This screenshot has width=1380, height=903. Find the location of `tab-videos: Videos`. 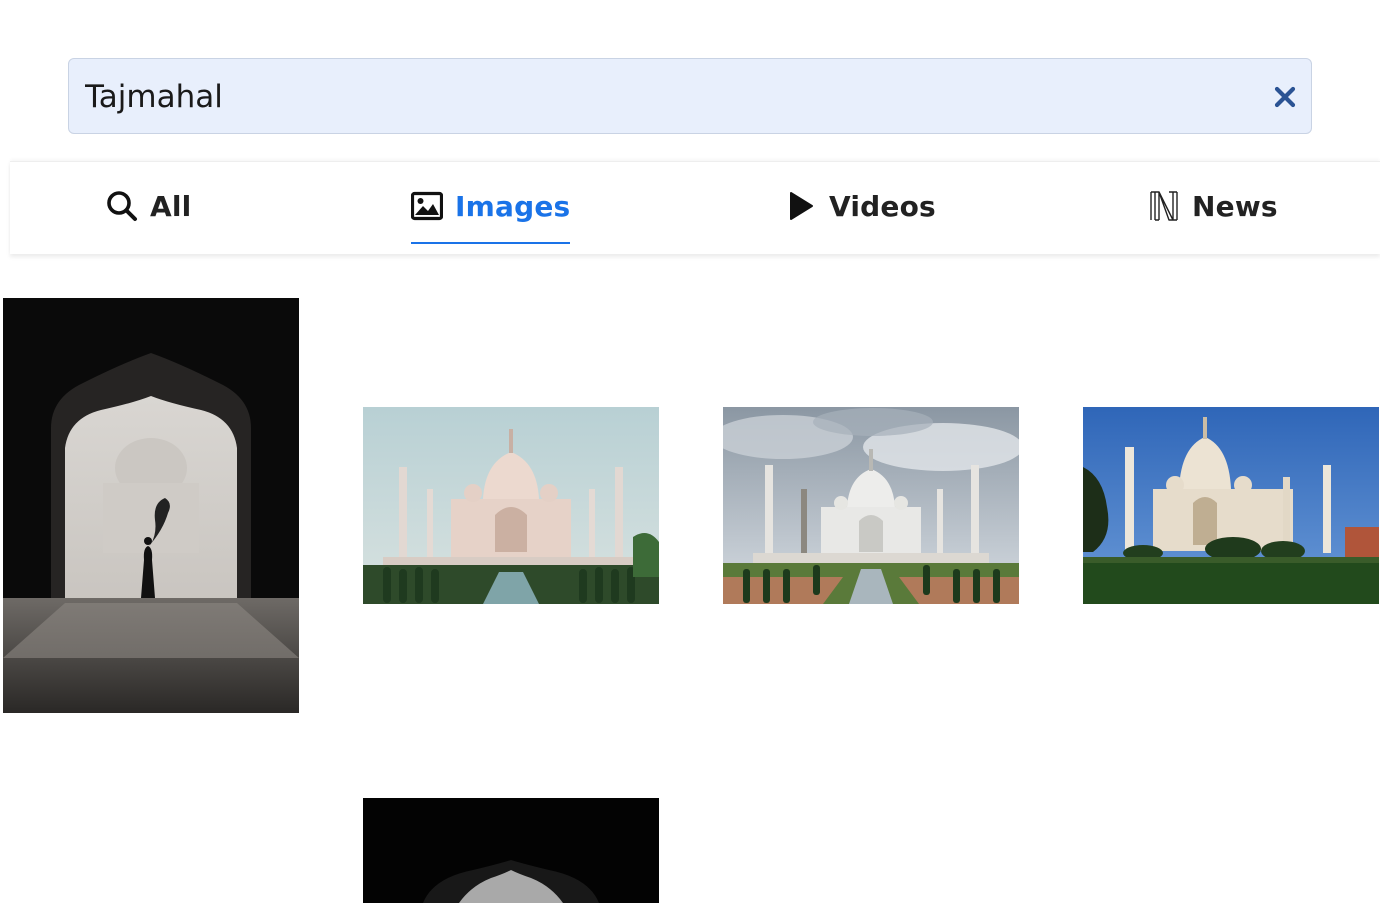

tab-videos: Videos is located at coordinates (860, 216).